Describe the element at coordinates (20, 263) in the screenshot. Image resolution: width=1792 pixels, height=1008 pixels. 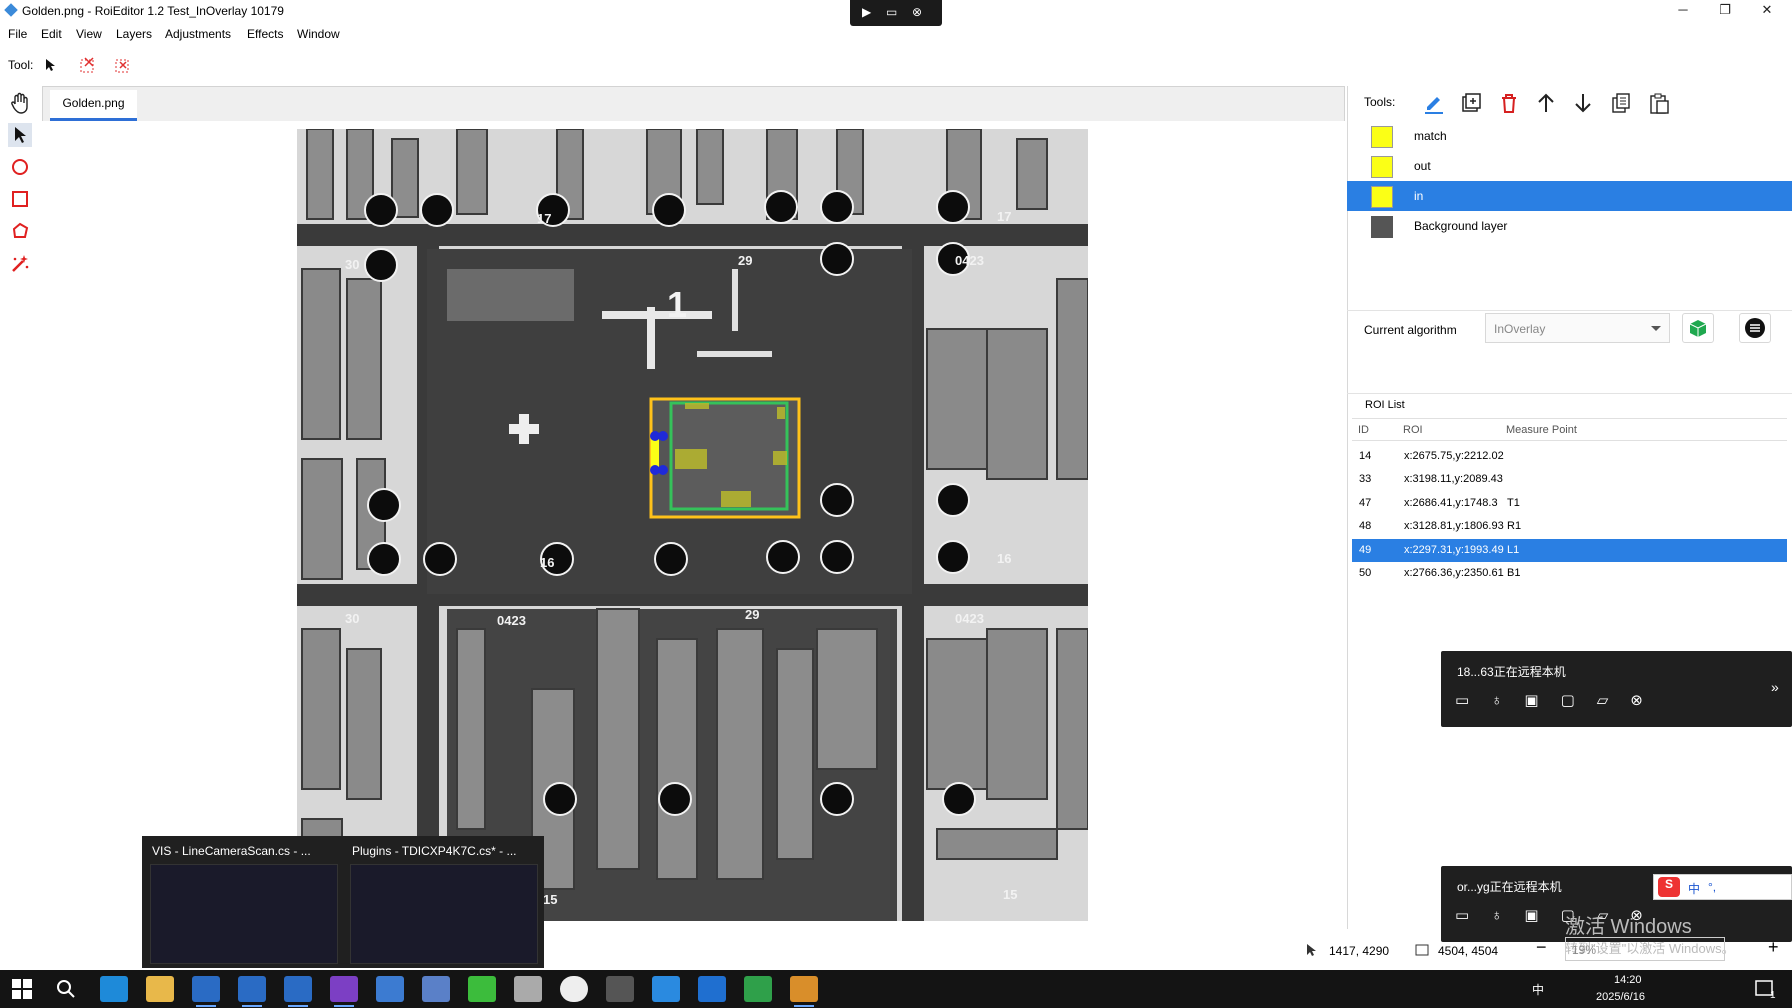
I see `magic-wand-tool` at that location.